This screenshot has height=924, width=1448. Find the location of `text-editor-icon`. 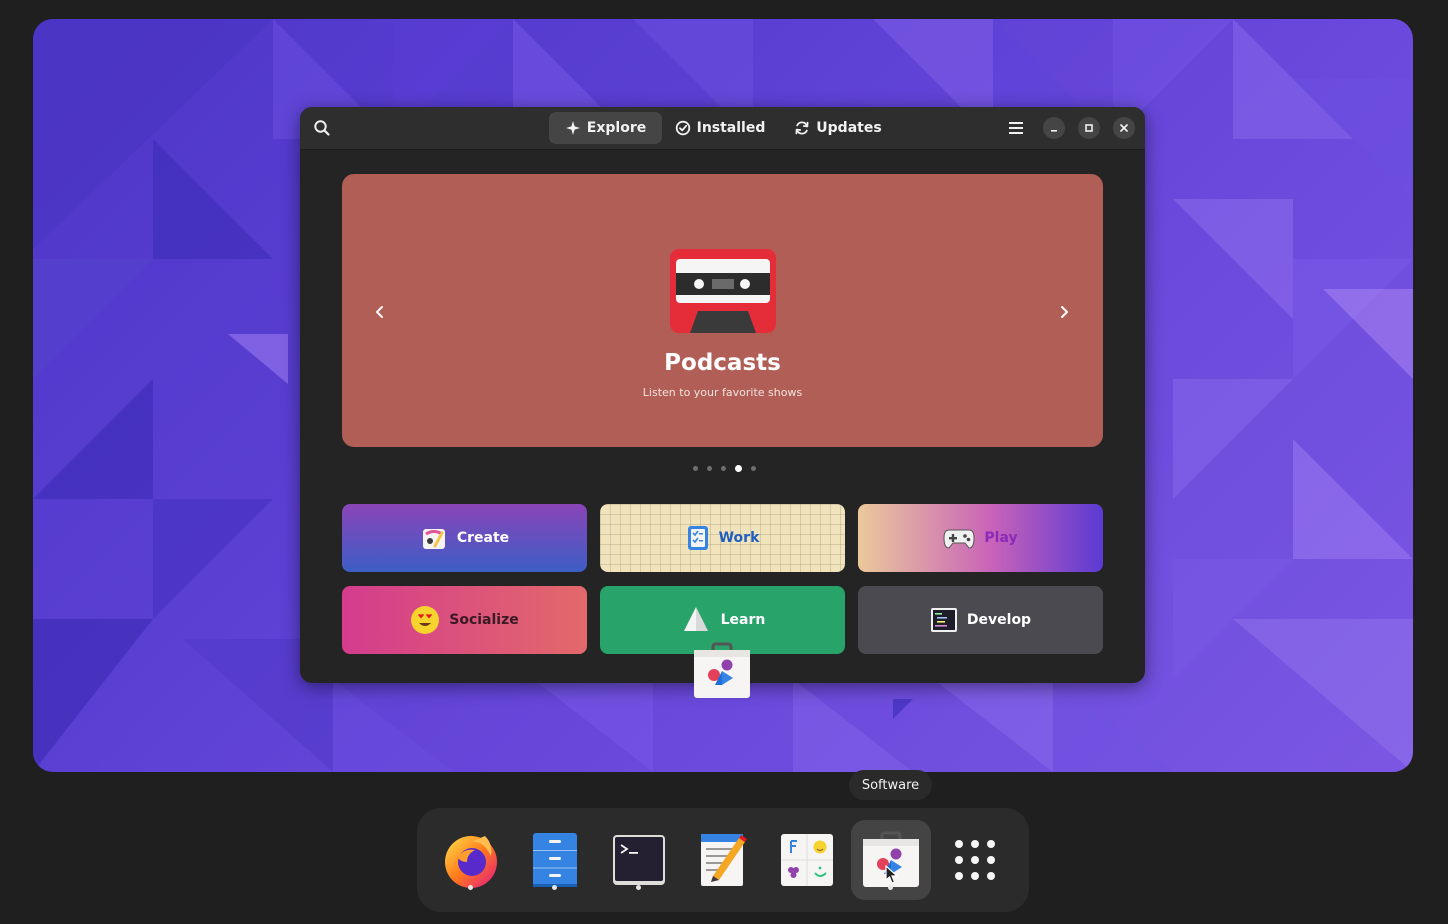

text-editor-icon is located at coordinates (724, 860).